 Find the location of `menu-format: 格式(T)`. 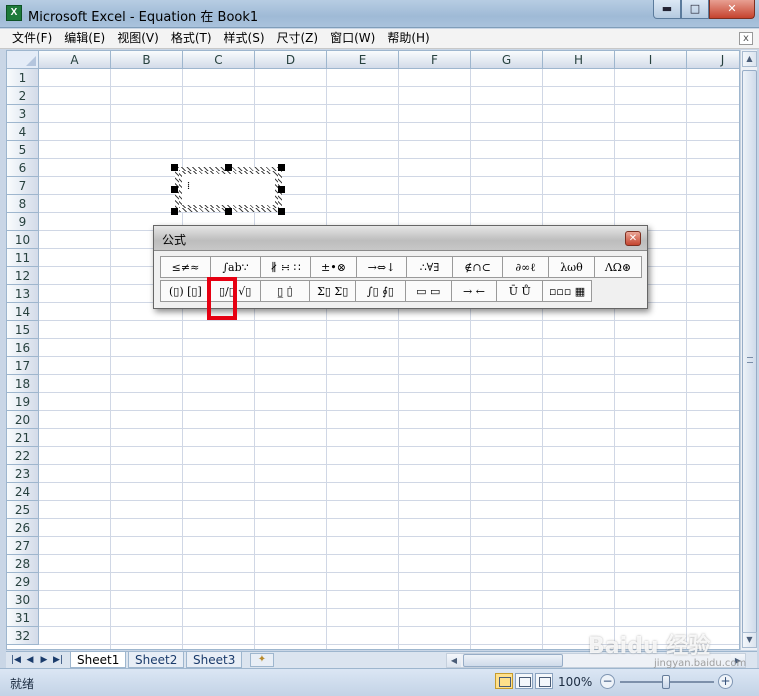

menu-format: 格式(T) is located at coordinates (191, 38).